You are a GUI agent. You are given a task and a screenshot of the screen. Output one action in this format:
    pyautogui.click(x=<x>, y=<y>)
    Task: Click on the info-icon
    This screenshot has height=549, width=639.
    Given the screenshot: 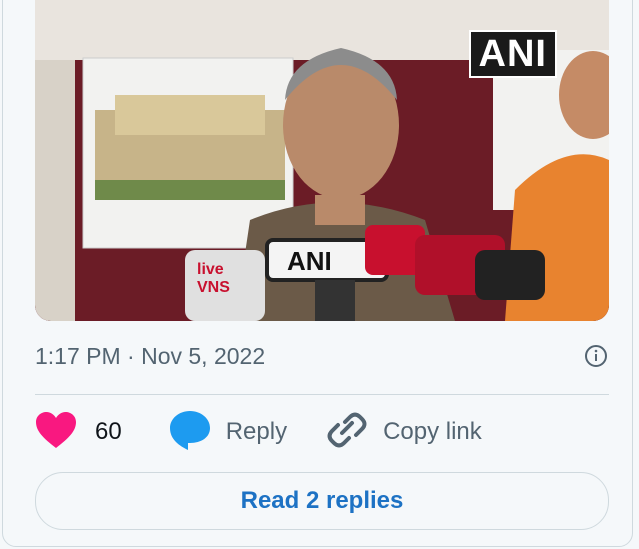 What is the action you would take?
    pyautogui.click(x=596, y=356)
    